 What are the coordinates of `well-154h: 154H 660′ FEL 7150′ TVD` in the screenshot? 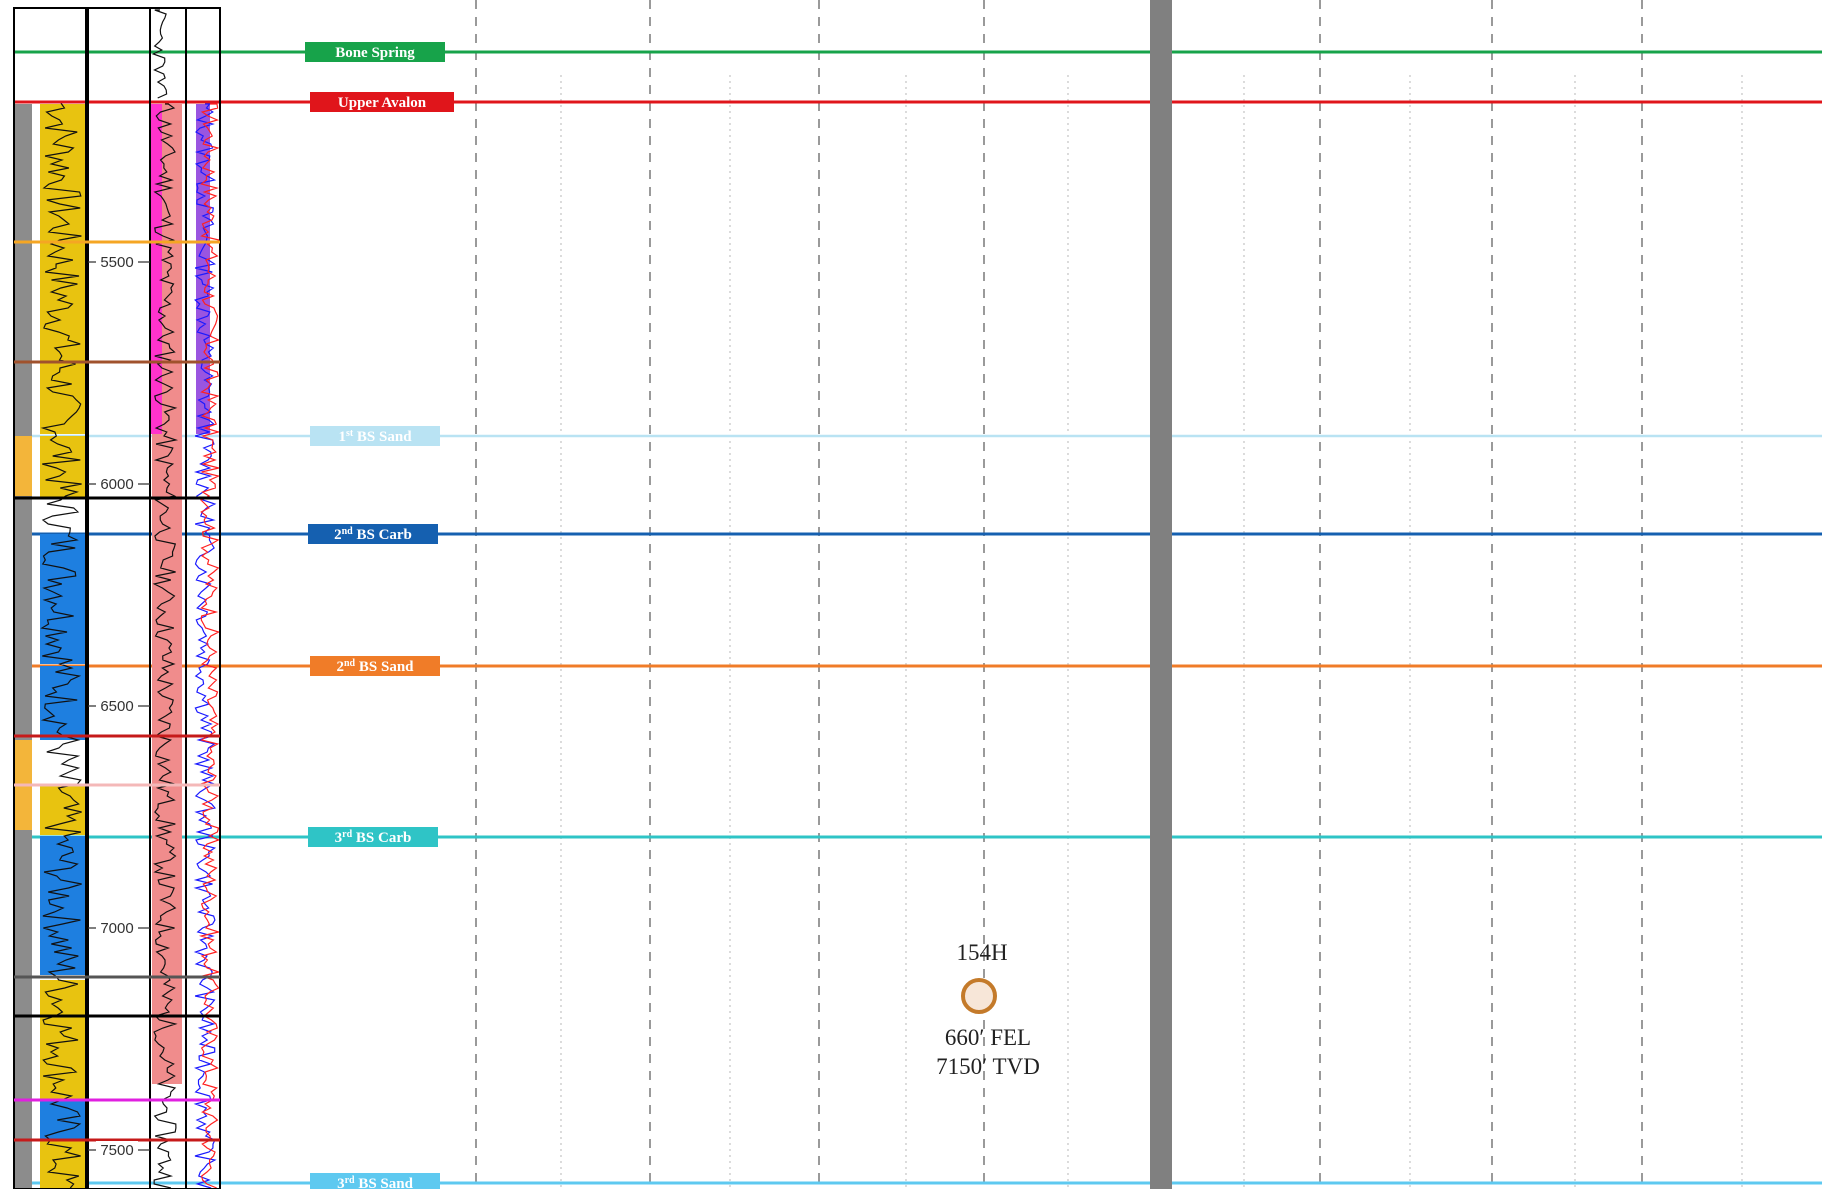 It's located at (988, 1009).